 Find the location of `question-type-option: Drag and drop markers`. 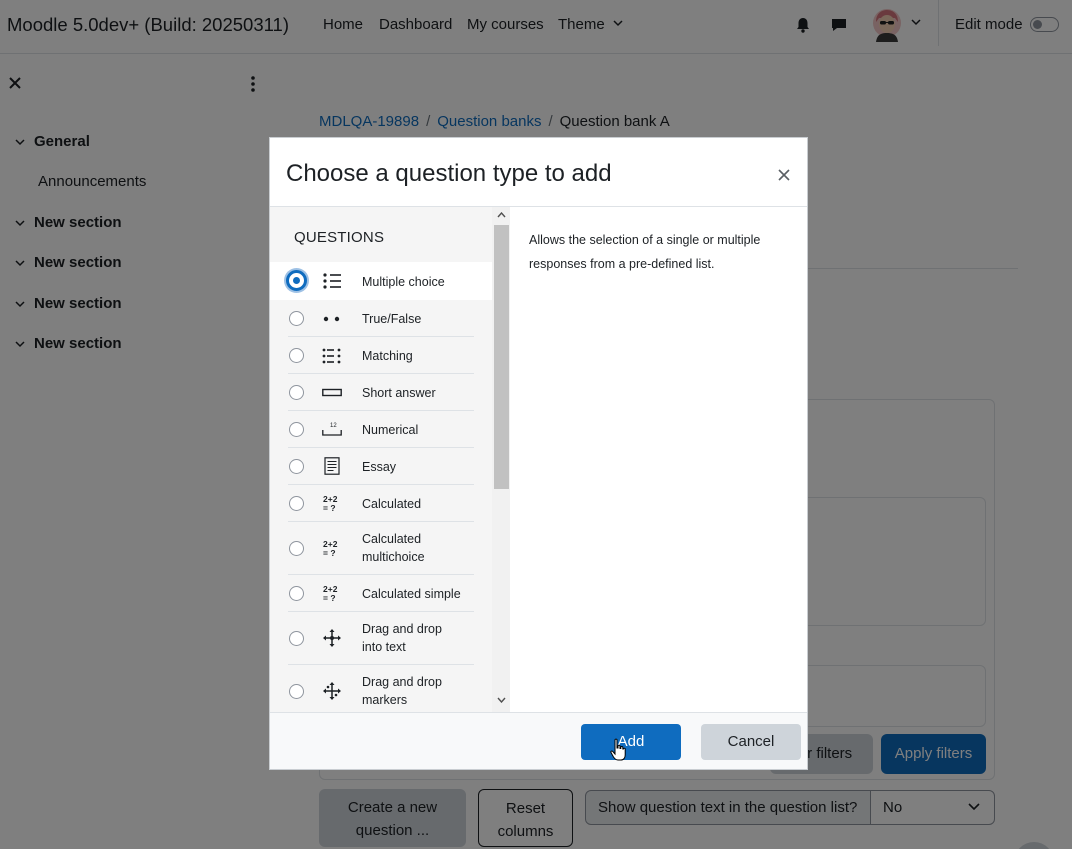

question-type-option: Drag and drop markers is located at coordinates (381, 688).